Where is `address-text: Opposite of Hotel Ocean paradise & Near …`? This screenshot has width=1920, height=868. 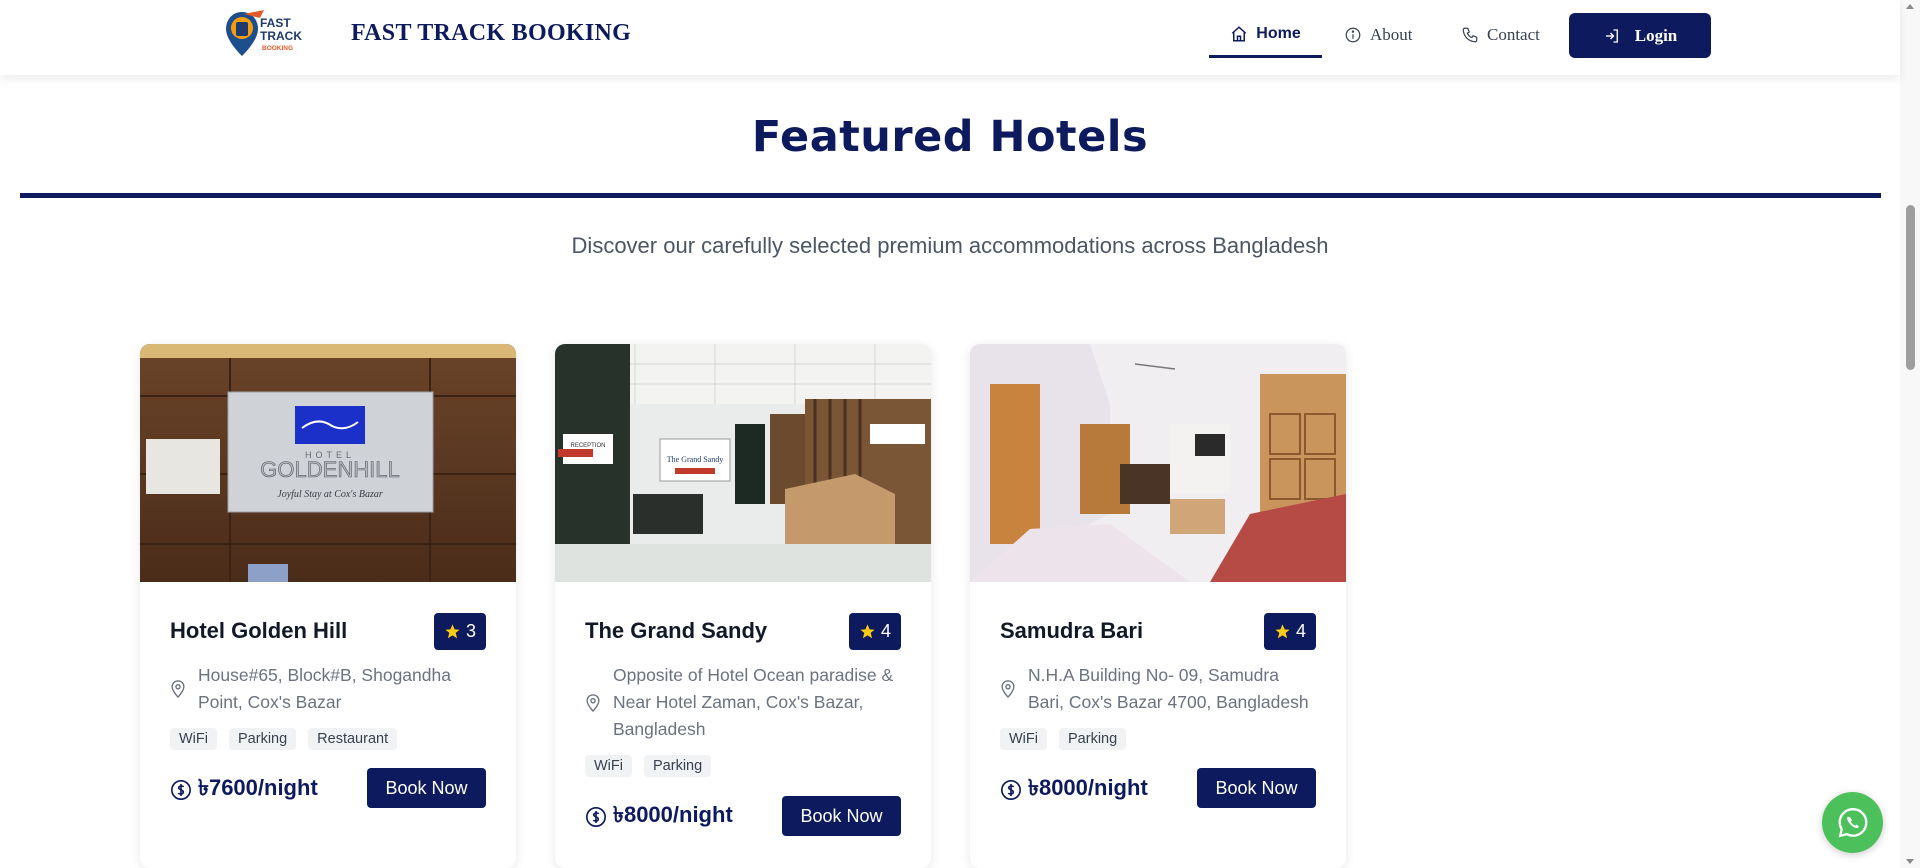
address-text: Opposite of Hotel Ocean paradise & Near … is located at coordinates (753, 702).